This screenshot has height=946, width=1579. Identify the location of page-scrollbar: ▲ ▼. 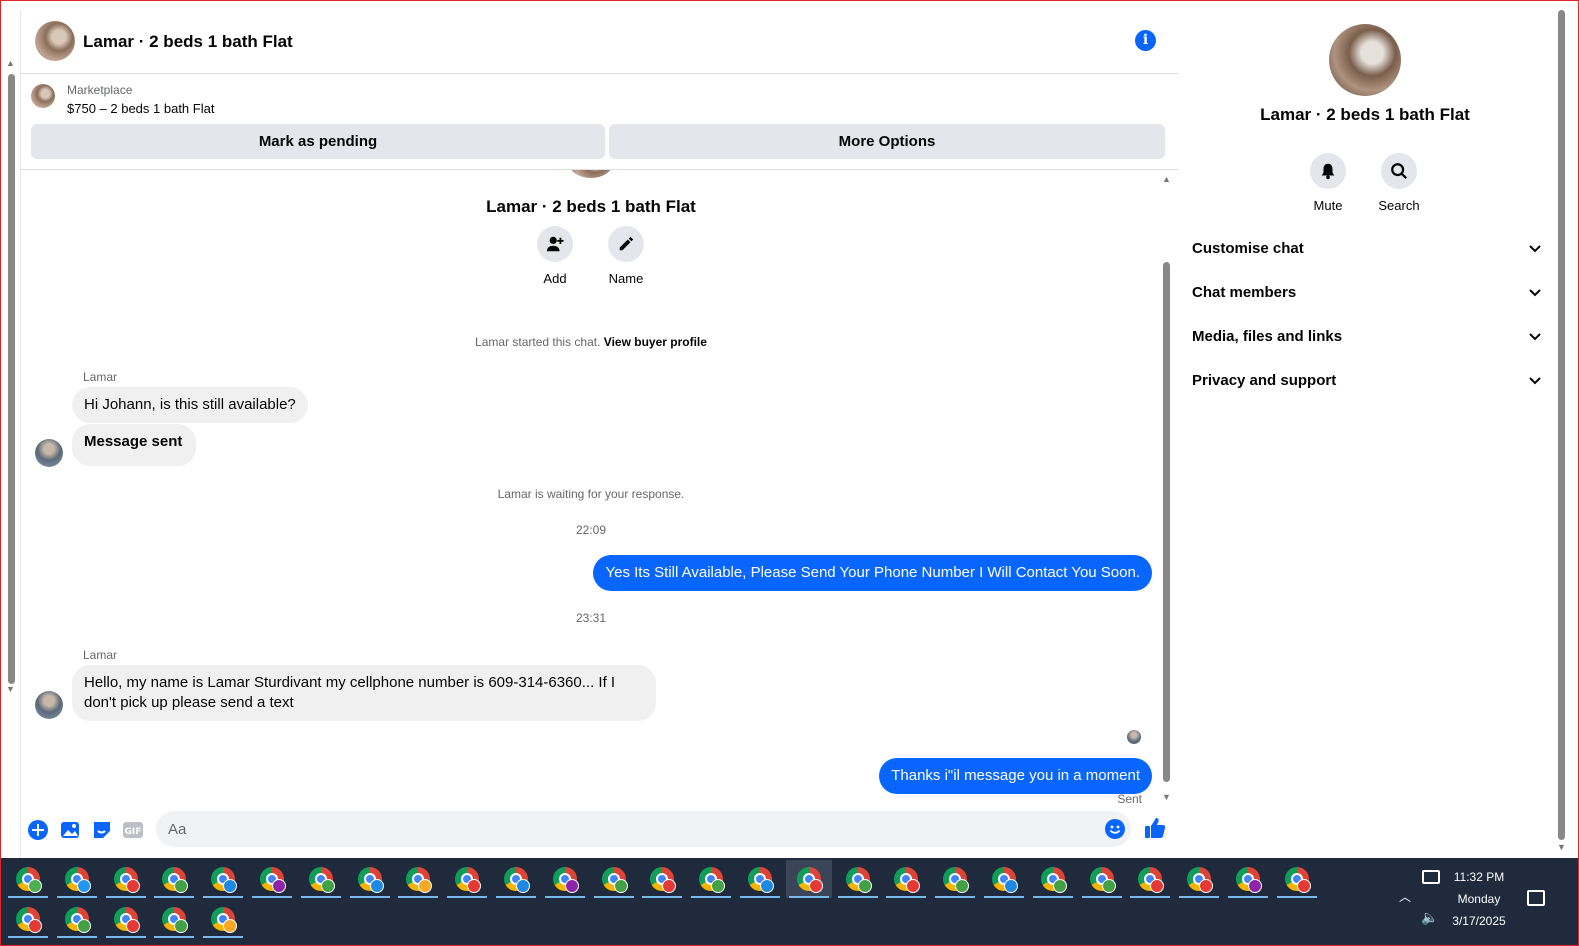
(11, 378).